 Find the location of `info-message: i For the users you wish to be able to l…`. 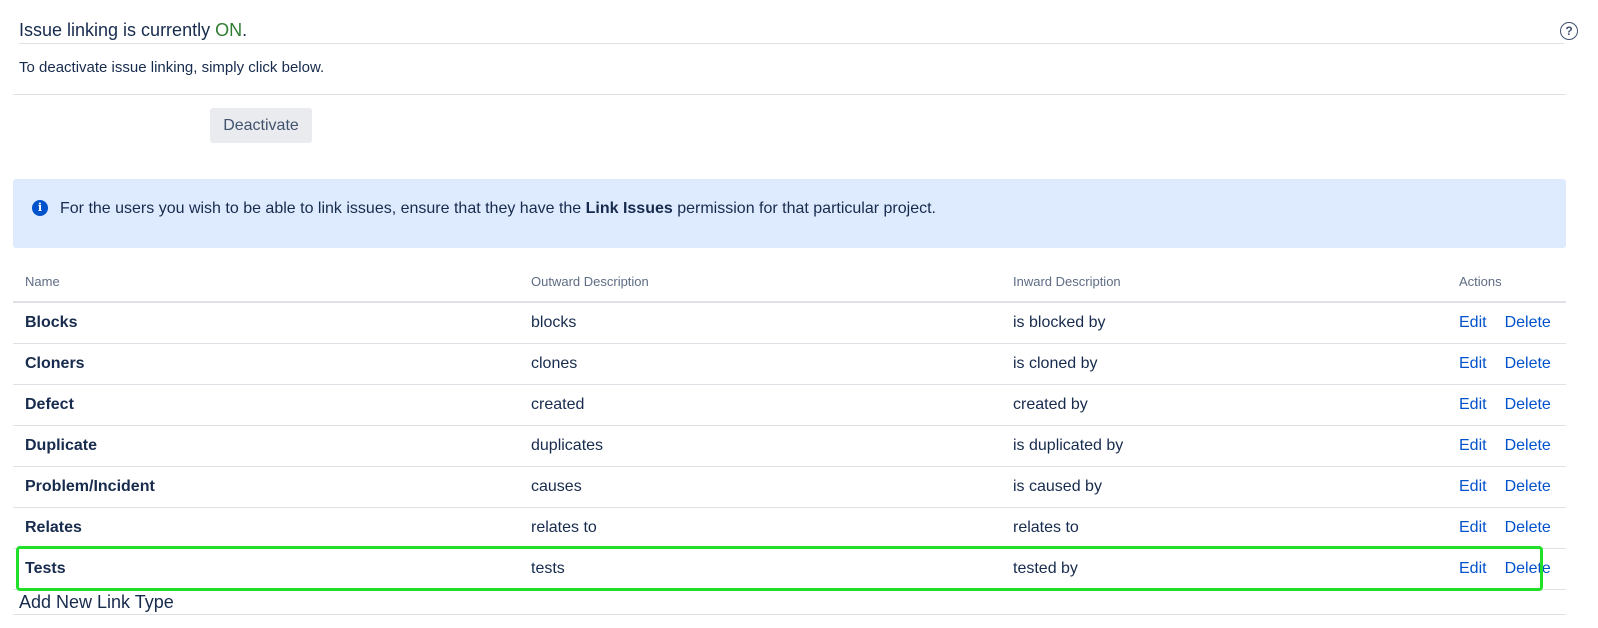

info-message: i For the users you wish to be able to l… is located at coordinates (789, 213).